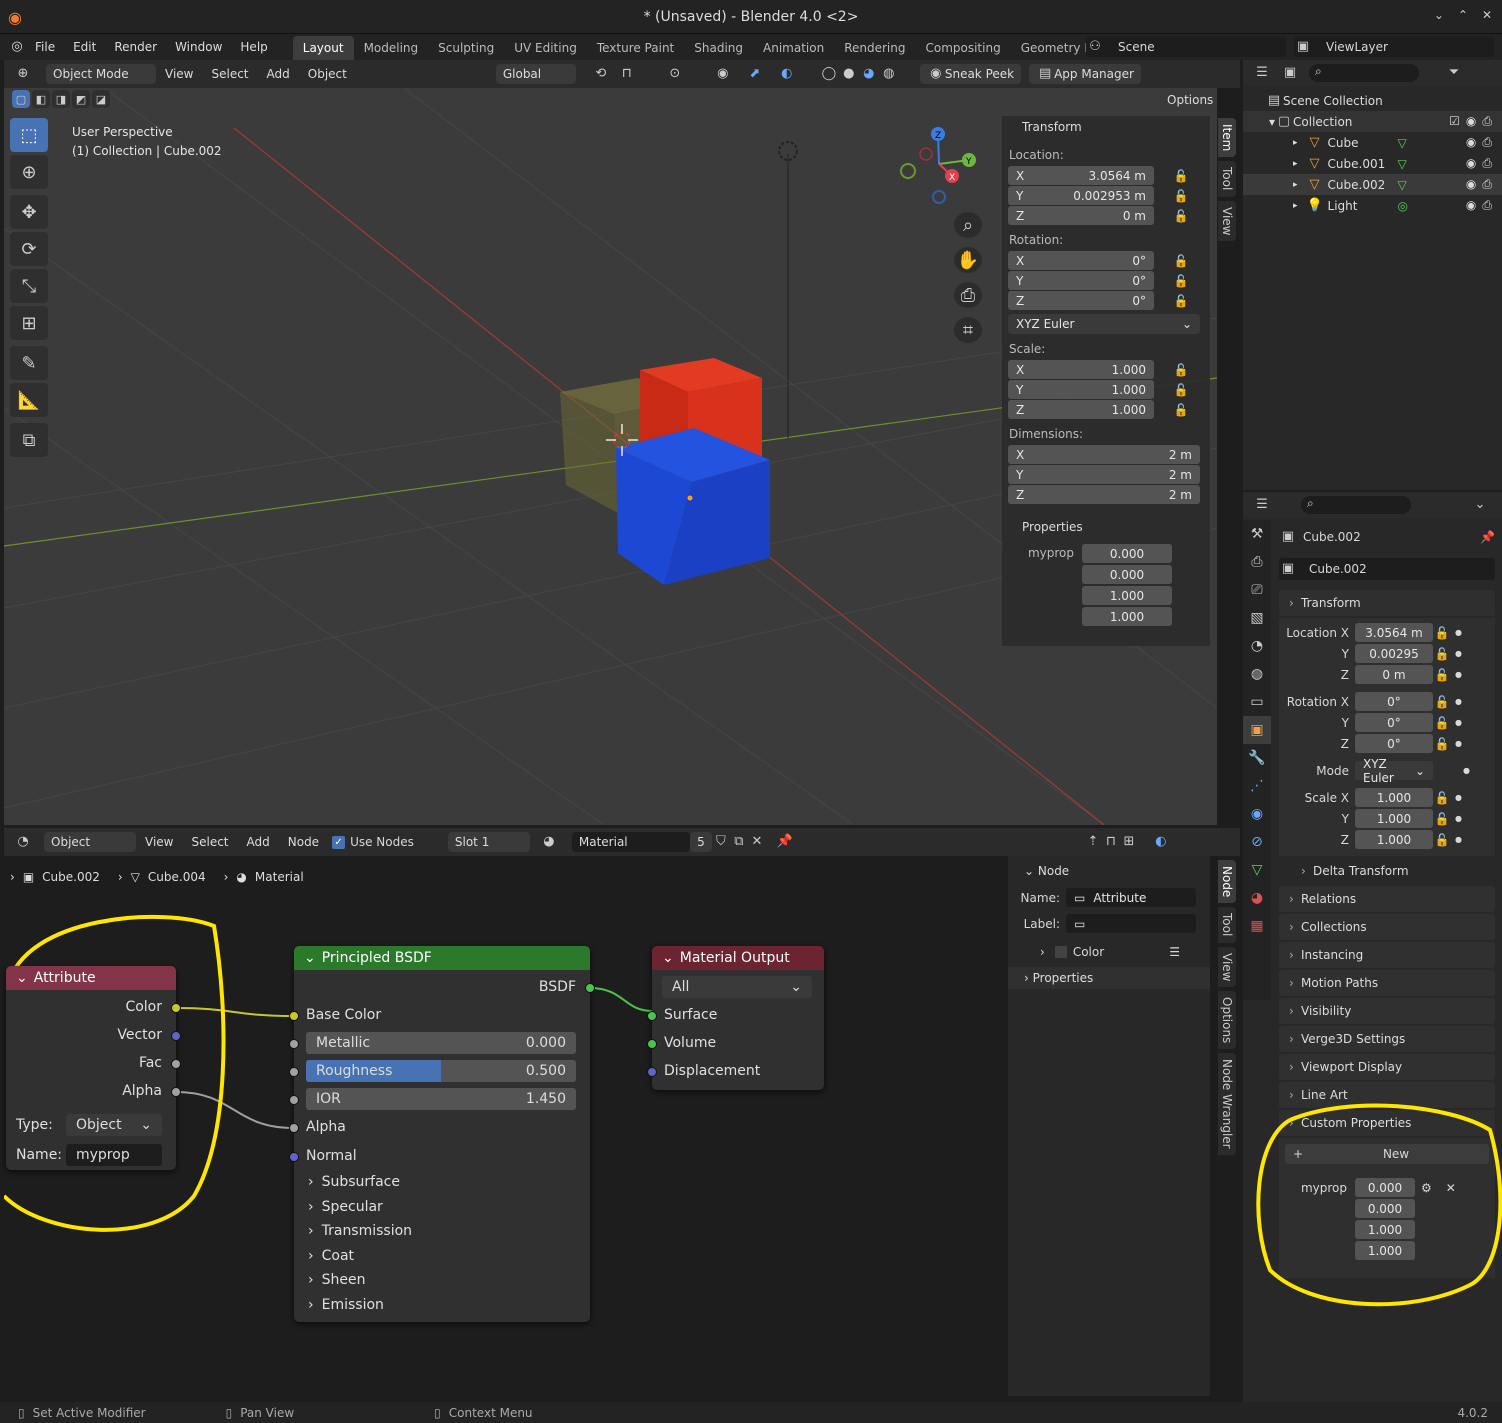 Image resolution: width=1502 pixels, height=1423 pixels. What do you see at coordinates (1487, 163) in the screenshot?
I see `camera-render-icon: ⎙` at bounding box center [1487, 163].